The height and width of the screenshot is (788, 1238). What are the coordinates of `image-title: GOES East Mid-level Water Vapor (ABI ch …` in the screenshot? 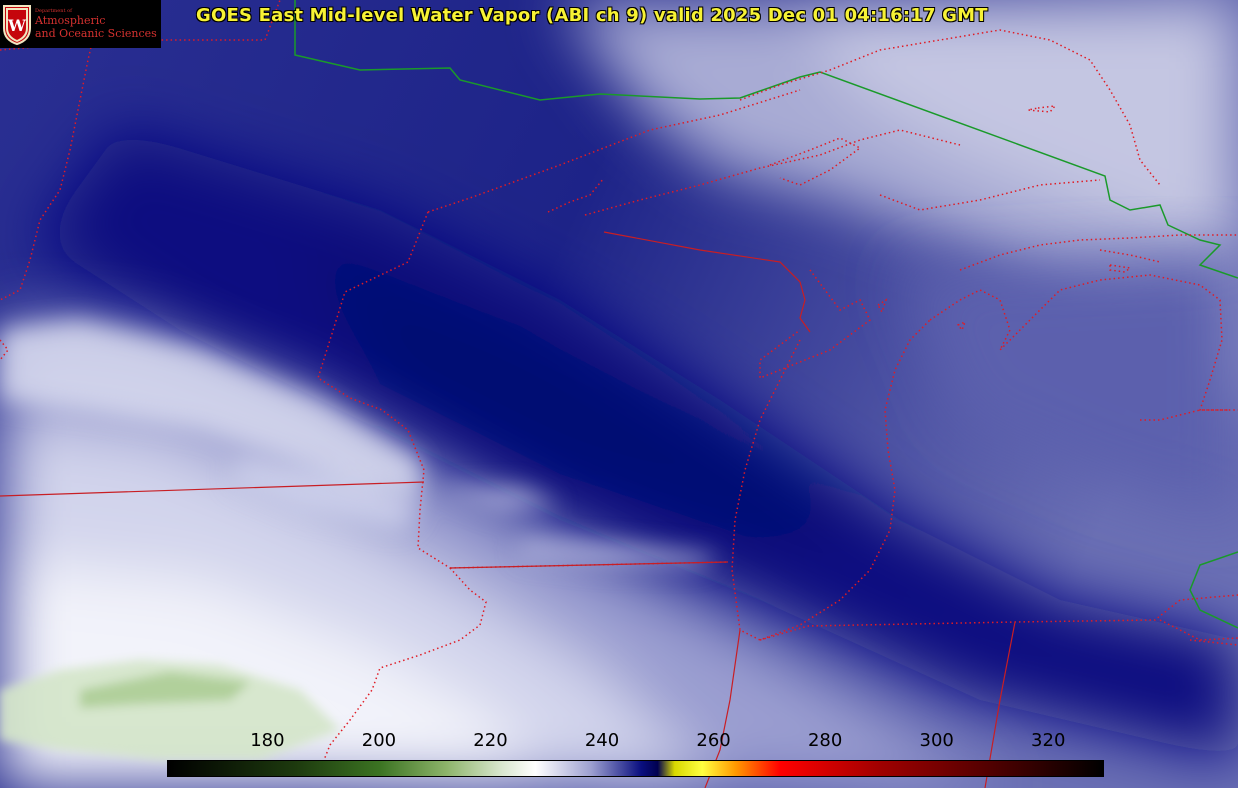 It's located at (592, 15).